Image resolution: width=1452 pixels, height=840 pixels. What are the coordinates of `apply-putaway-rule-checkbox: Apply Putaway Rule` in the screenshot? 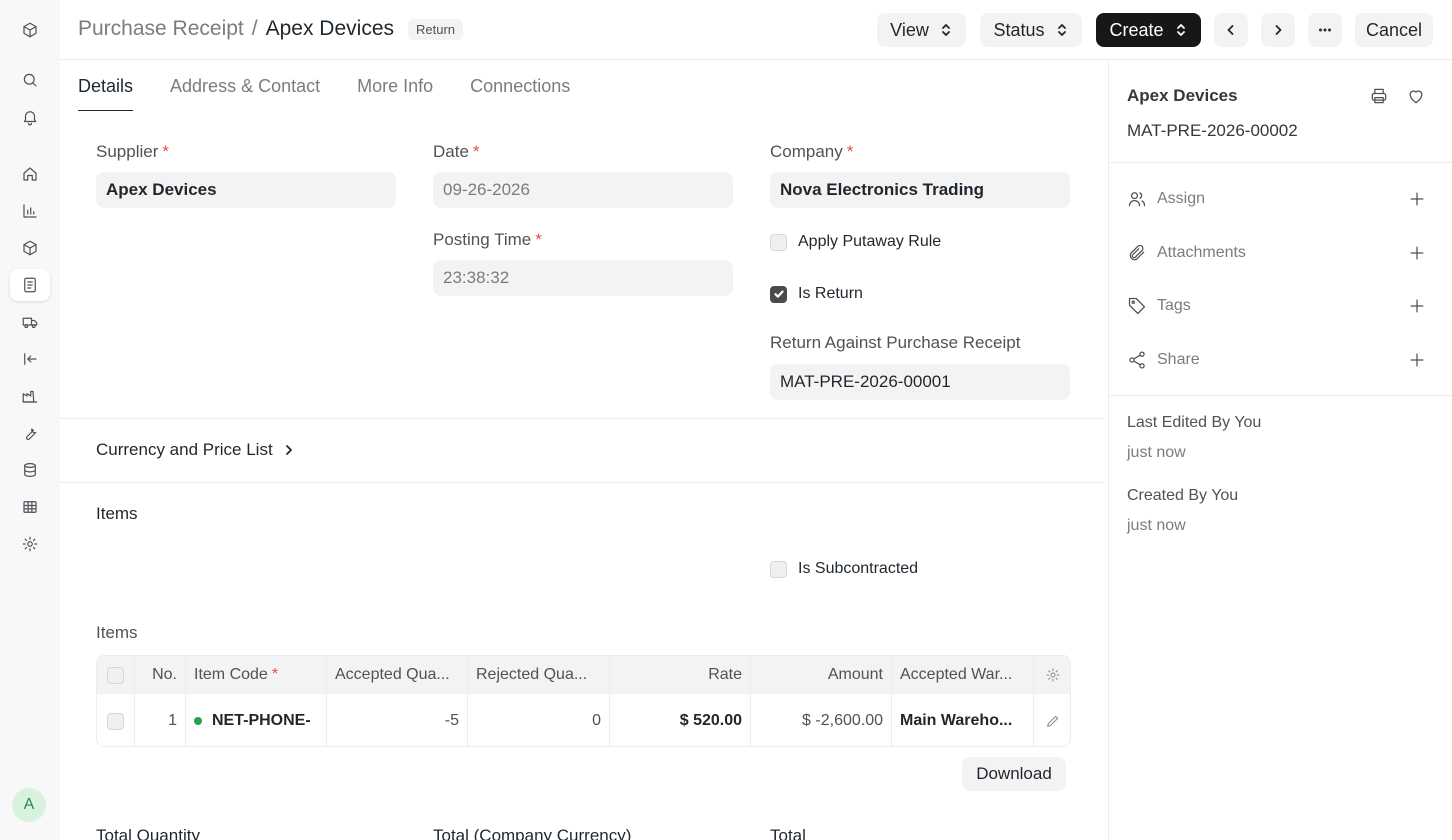 It's located at (855, 242).